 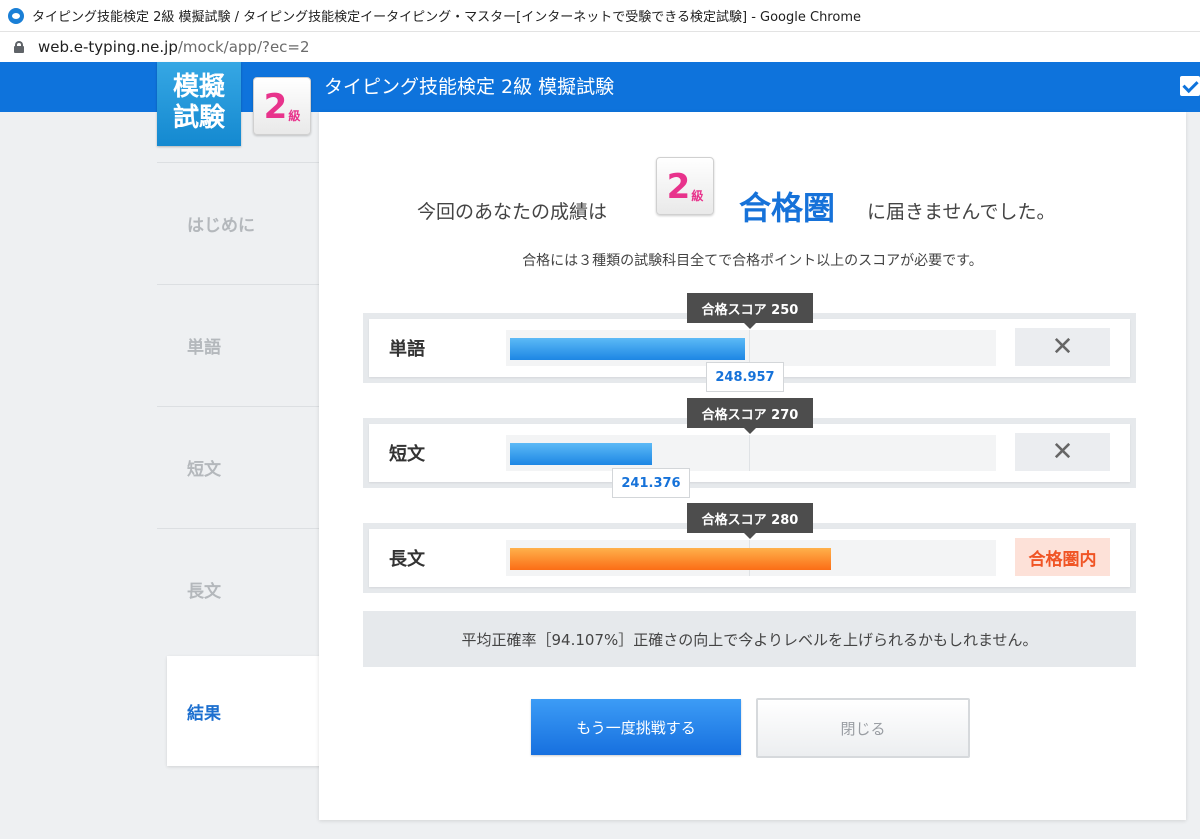 What do you see at coordinates (1190, 86) in the screenshot?
I see `checkbox-icon` at bounding box center [1190, 86].